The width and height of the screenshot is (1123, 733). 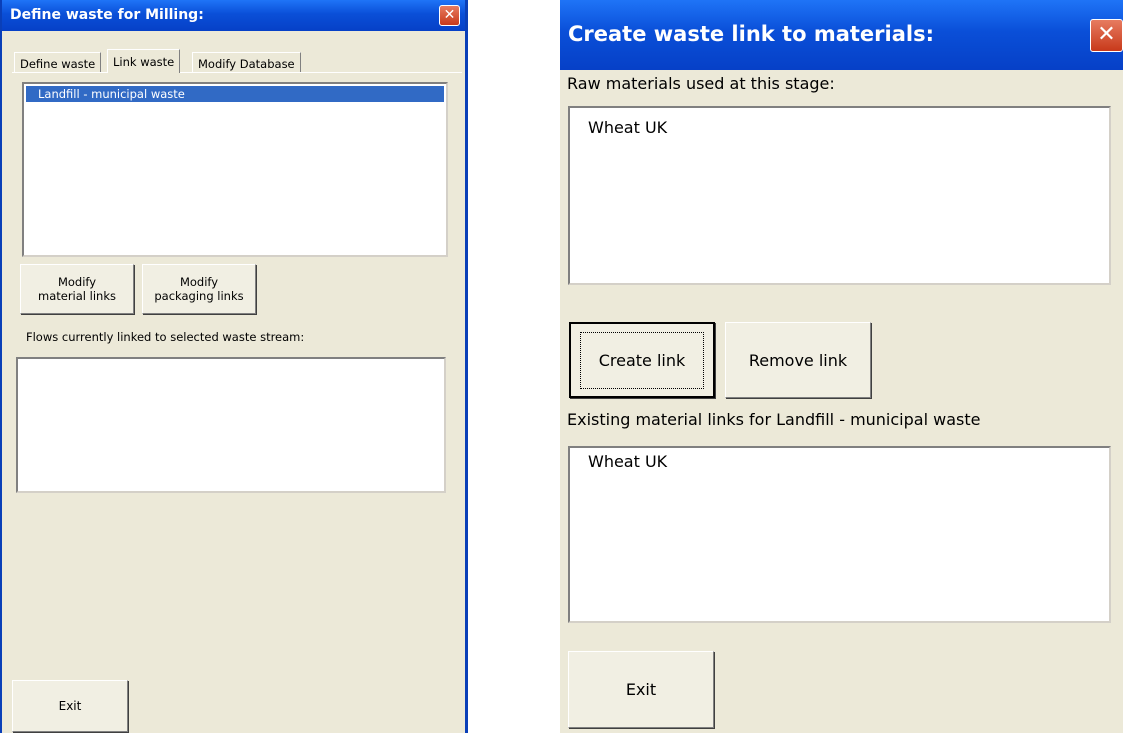 I want to click on tab-panel, so click(x=237, y=72).